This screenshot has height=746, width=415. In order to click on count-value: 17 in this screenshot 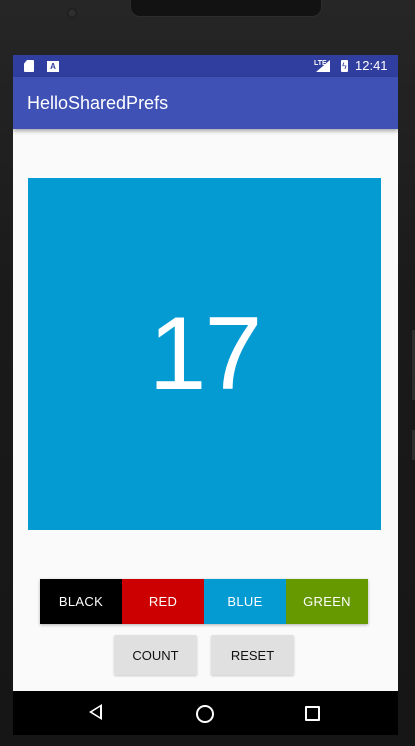, I will do `click(205, 354)`.